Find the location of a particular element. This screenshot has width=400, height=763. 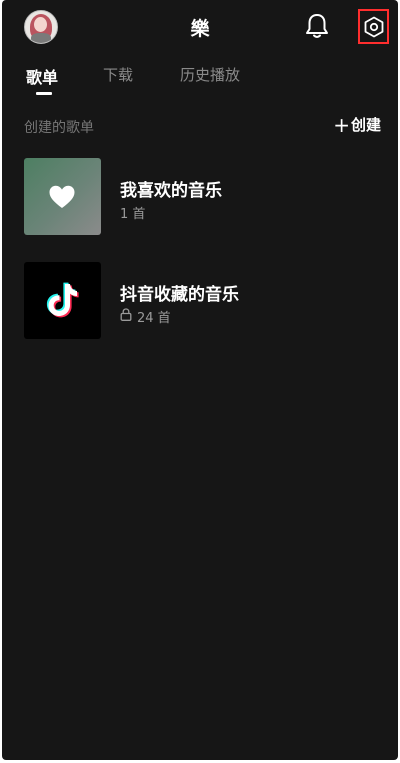

tab-downloads: 下载 is located at coordinates (118, 74).